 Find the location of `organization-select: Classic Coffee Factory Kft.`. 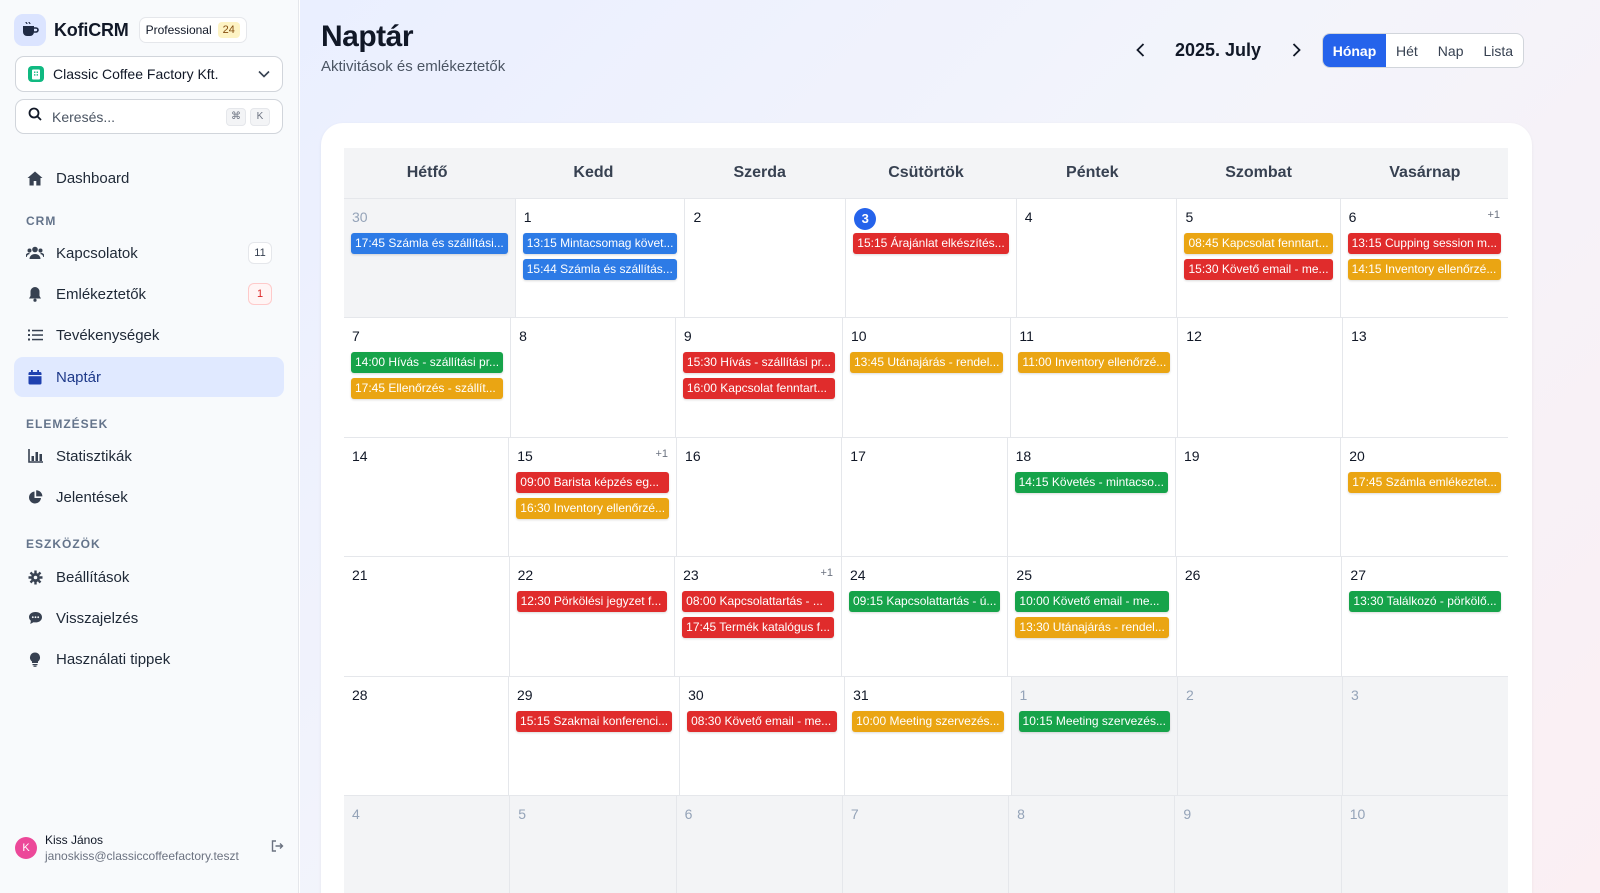

organization-select: Classic Coffee Factory Kft. is located at coordinates (149, 74).